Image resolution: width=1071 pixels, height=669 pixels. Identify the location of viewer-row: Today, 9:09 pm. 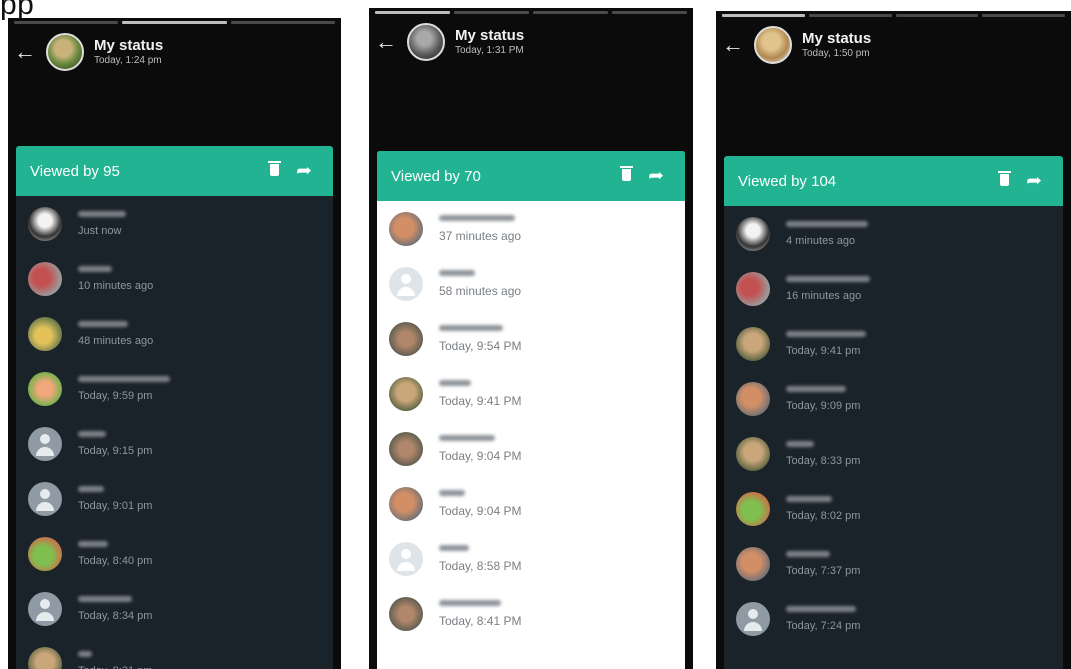
(893, 398).